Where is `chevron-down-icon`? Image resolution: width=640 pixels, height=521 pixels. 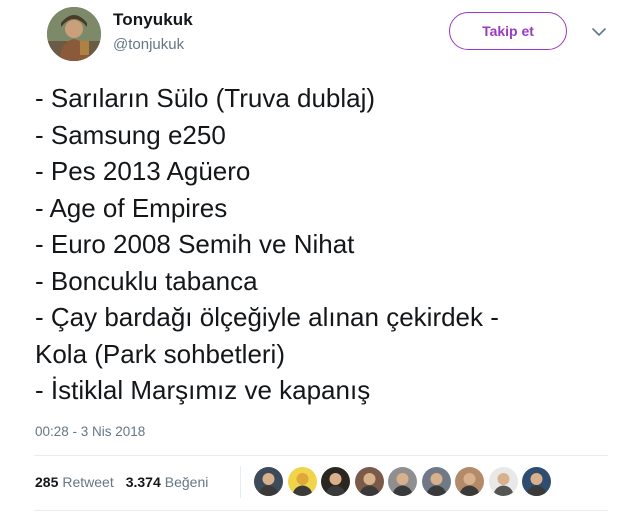
chevron-down-icon is located at coordinates (599, 32).